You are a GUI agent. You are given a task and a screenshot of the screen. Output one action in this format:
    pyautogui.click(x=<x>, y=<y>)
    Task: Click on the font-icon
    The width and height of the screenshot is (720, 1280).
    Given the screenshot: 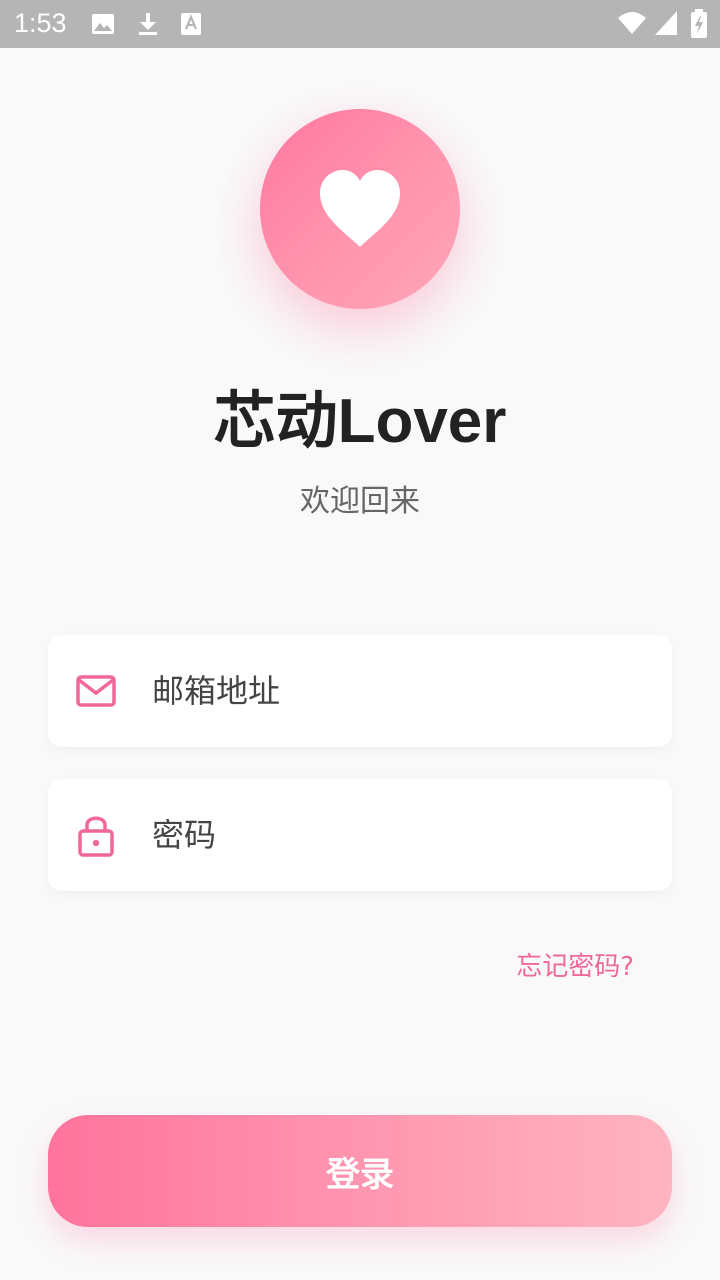 What is the action you would take?
    pyautogui.click(x=191, y=26)
    